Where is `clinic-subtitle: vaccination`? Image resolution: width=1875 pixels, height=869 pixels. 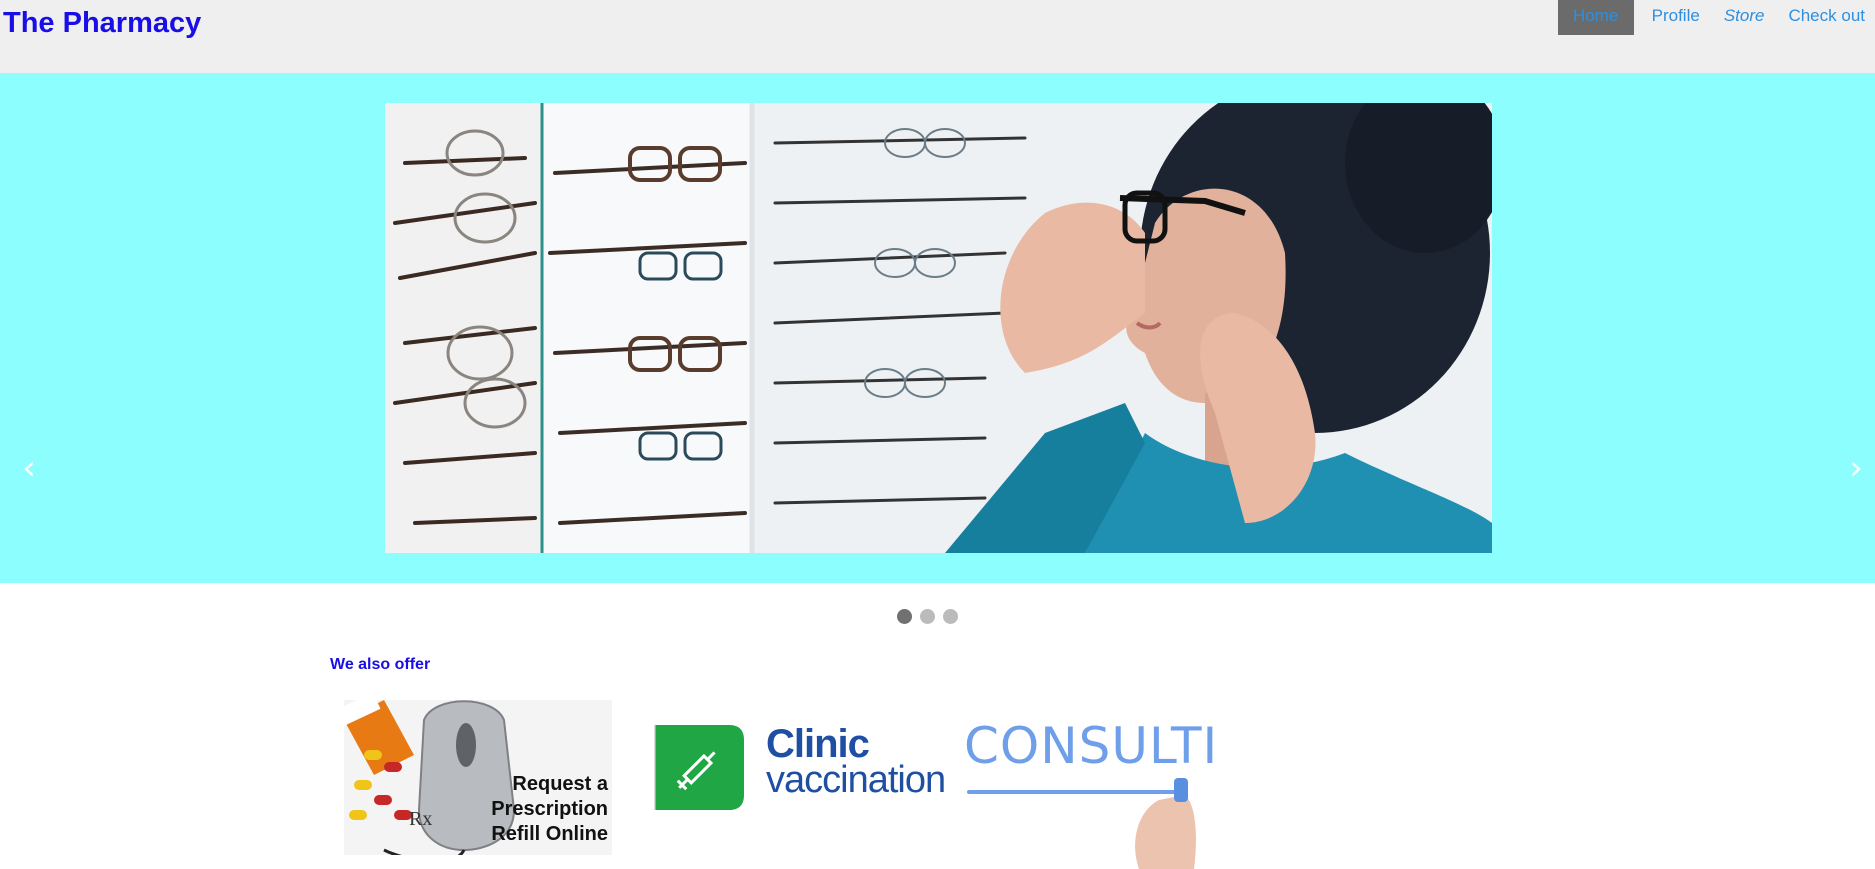 clinic-subtitle: vaccination is located at coordinates (856, 780).